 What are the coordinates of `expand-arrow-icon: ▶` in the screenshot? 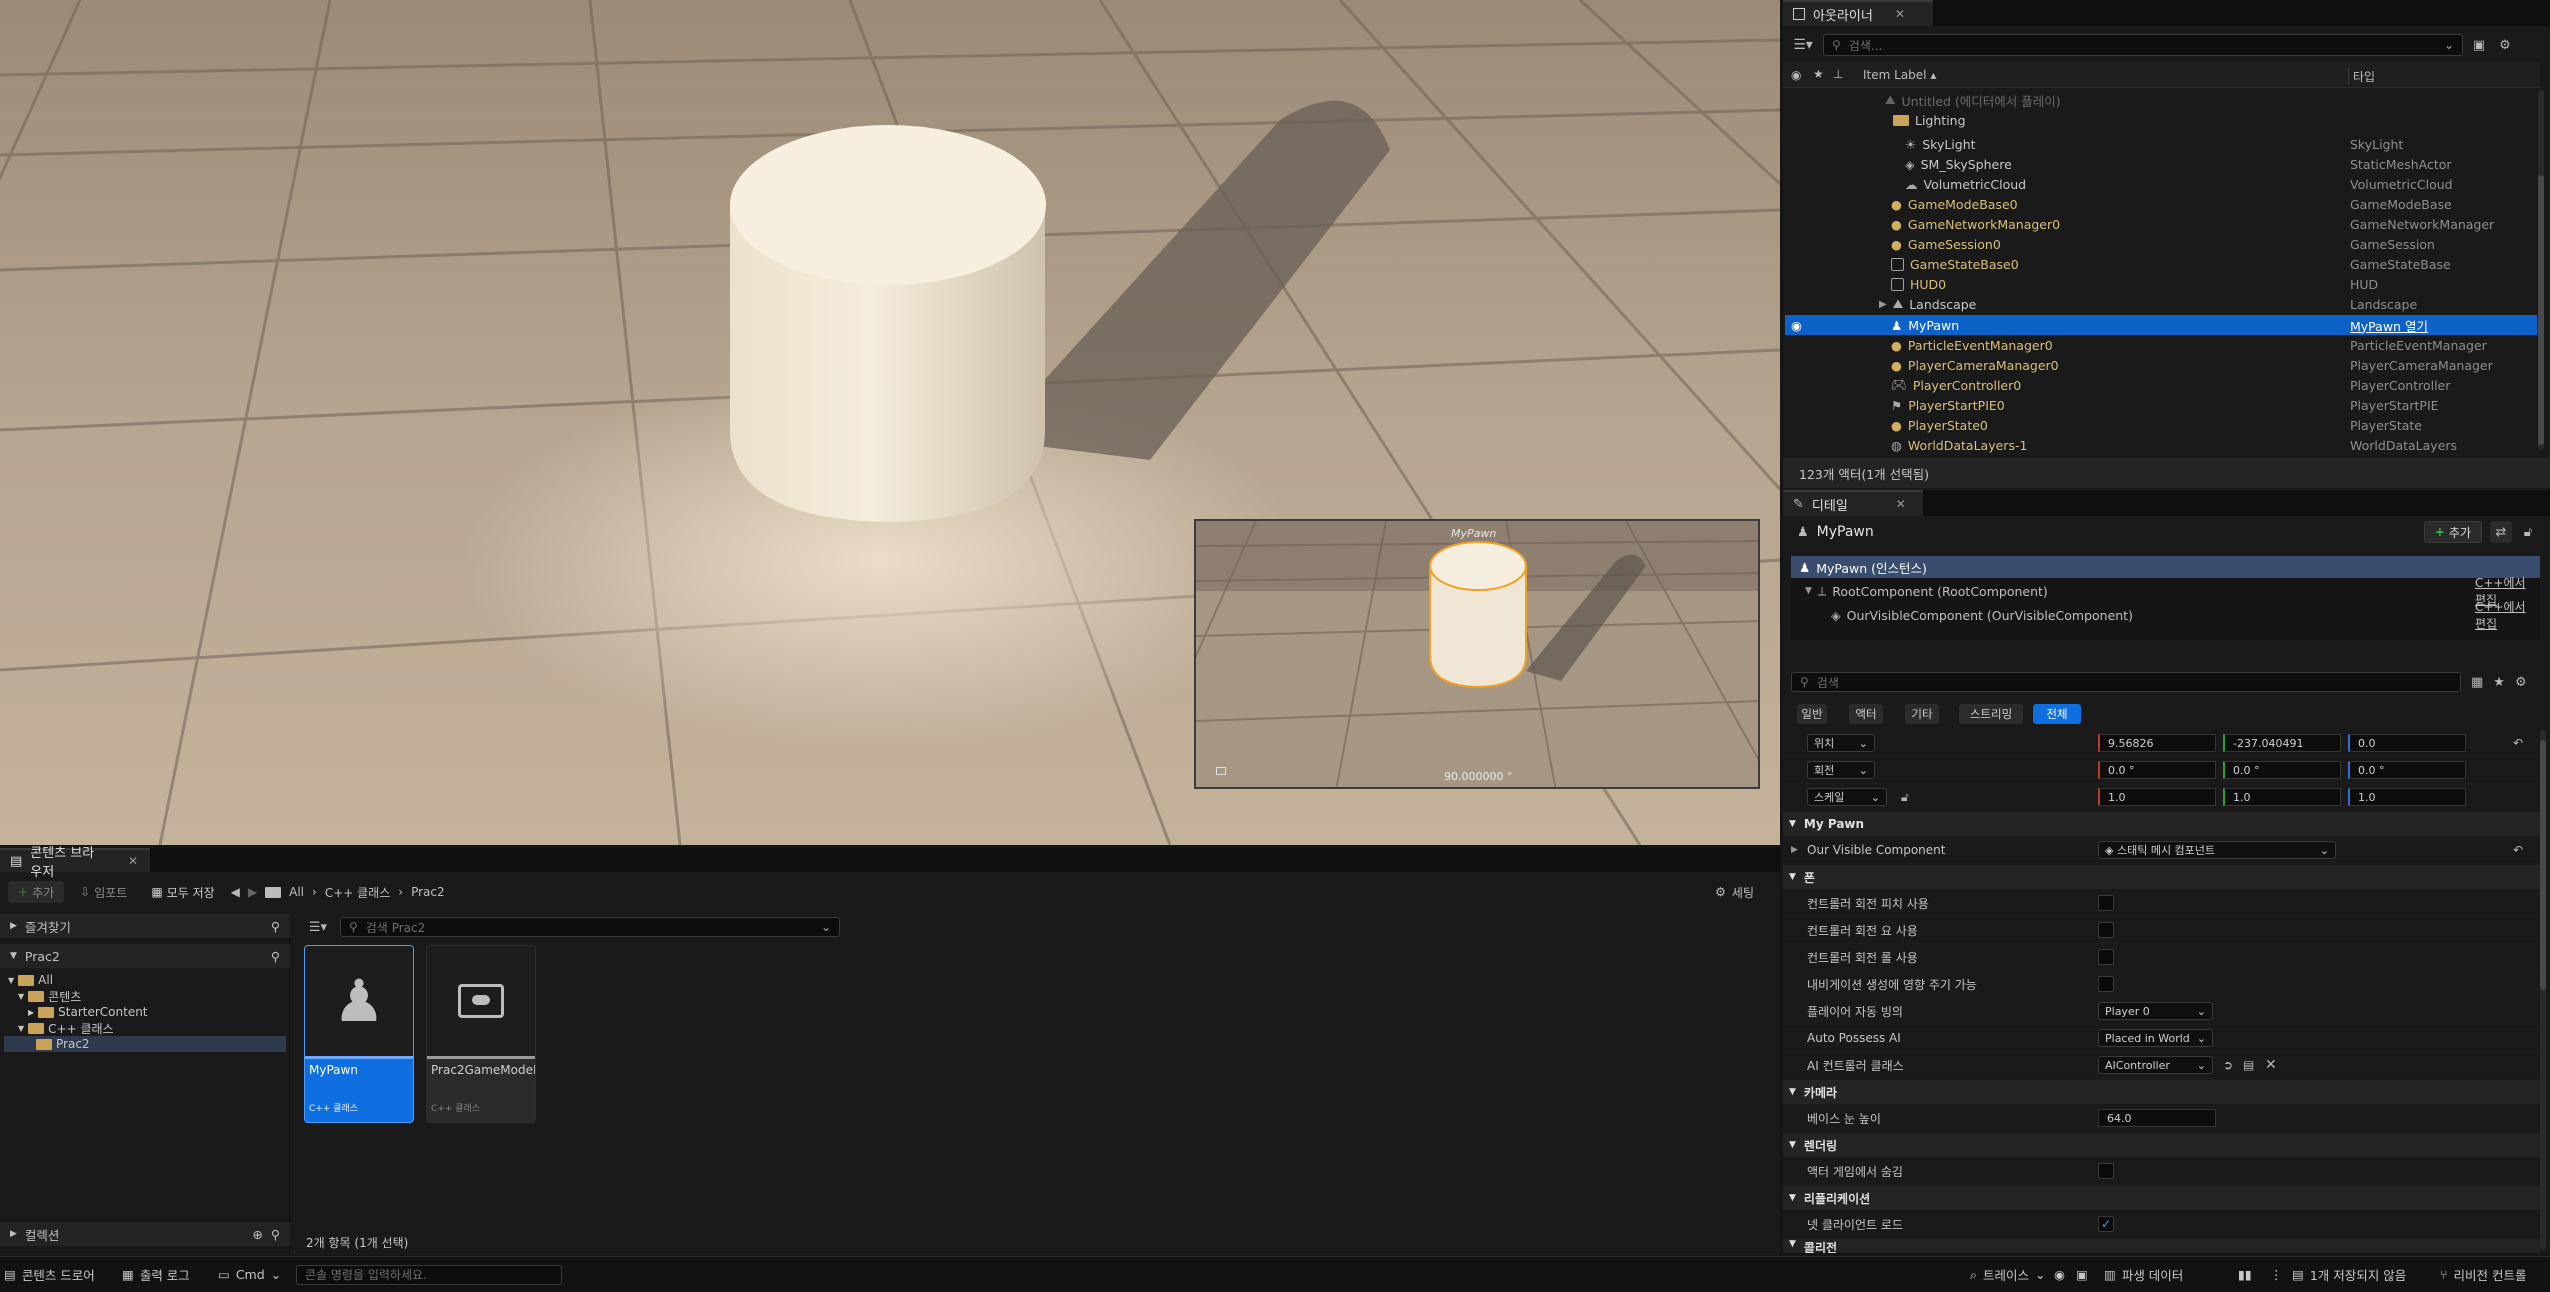 It's located at (1883, 304).